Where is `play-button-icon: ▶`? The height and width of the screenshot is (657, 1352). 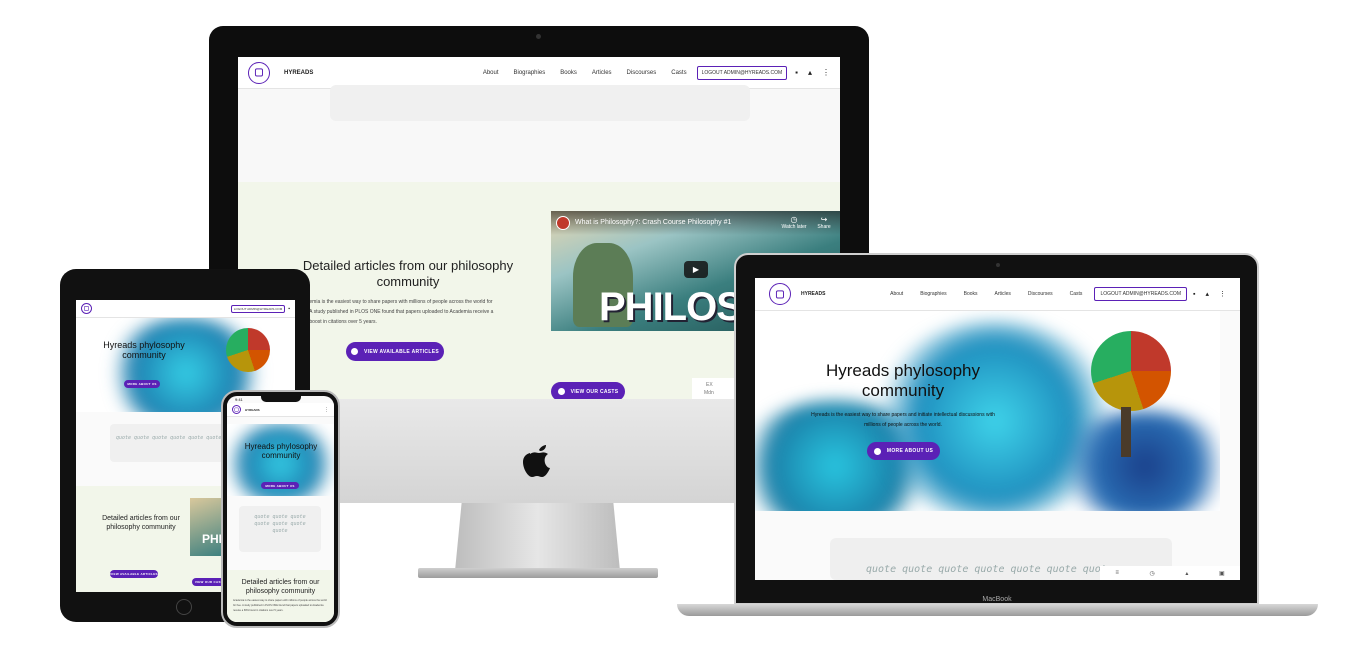 play-button-icon: ▶ is located at coordinates (696, 269).